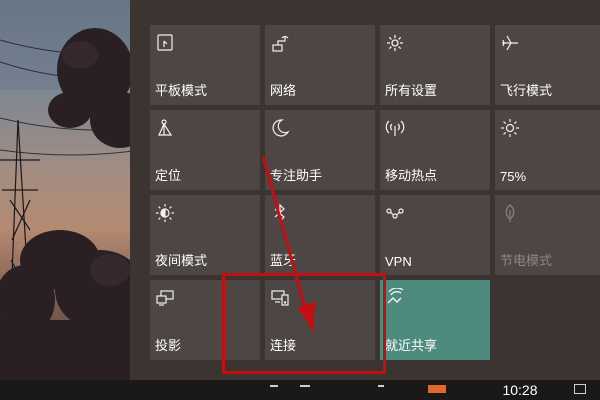  Describe the element at coordinates (526, 90) in the screenshot. I see `tile-label: 飞行模式` at that location.